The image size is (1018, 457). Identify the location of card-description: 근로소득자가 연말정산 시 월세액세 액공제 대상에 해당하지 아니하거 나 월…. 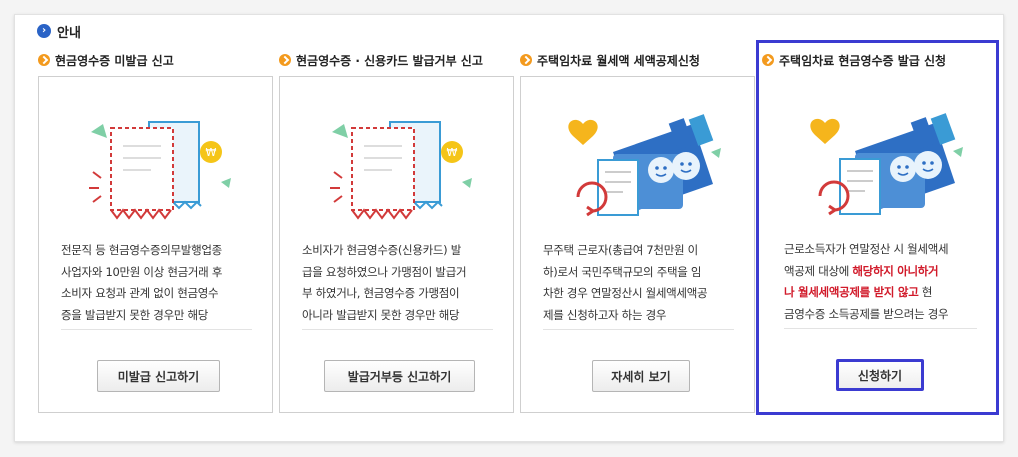
(880, 282).